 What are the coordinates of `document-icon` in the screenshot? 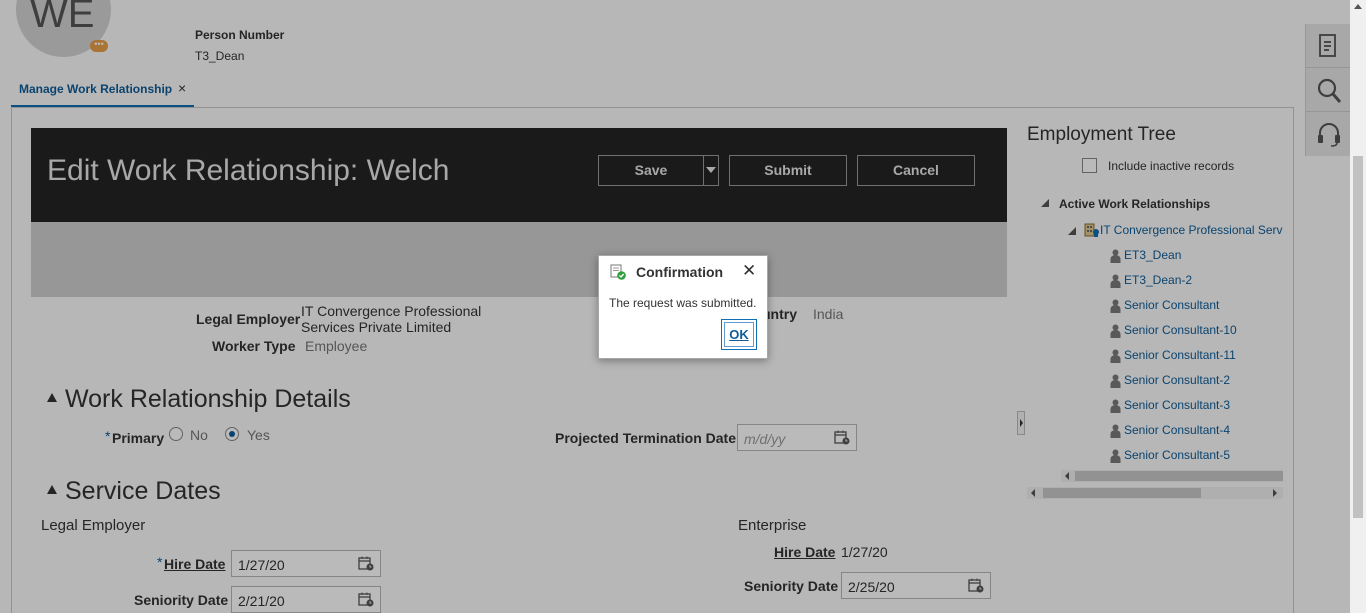 It's located at (1327, 45).